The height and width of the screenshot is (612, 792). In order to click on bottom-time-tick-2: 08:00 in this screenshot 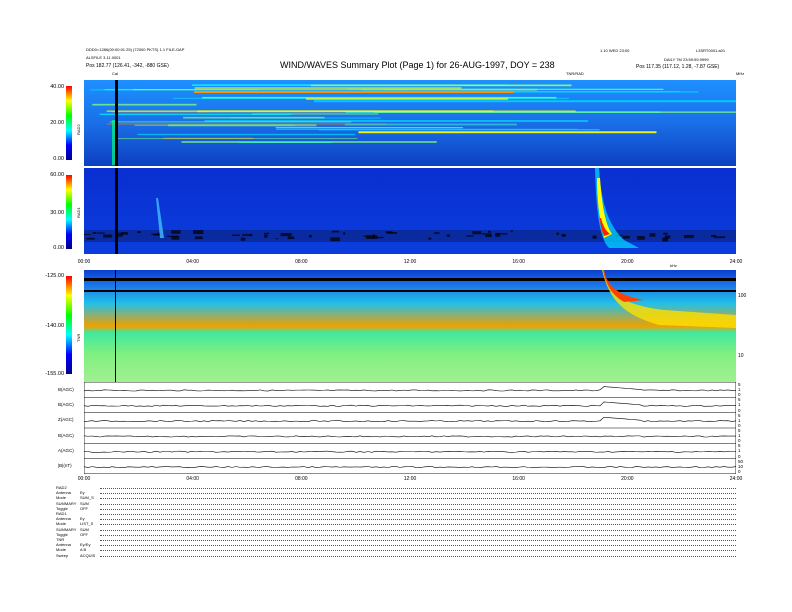, I will do `click(301, 479)`.